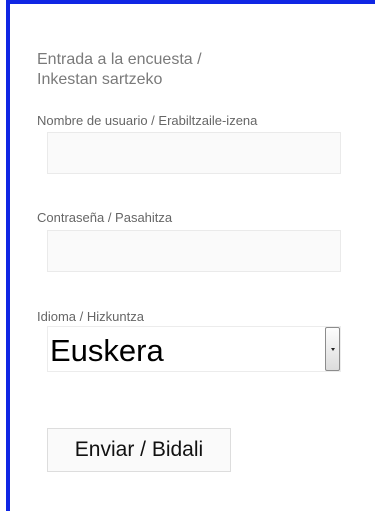  What do you see at coordinates (194, 349) in the screenshot?
I see `language-select: Euskera` at bounding box center [194, 349].